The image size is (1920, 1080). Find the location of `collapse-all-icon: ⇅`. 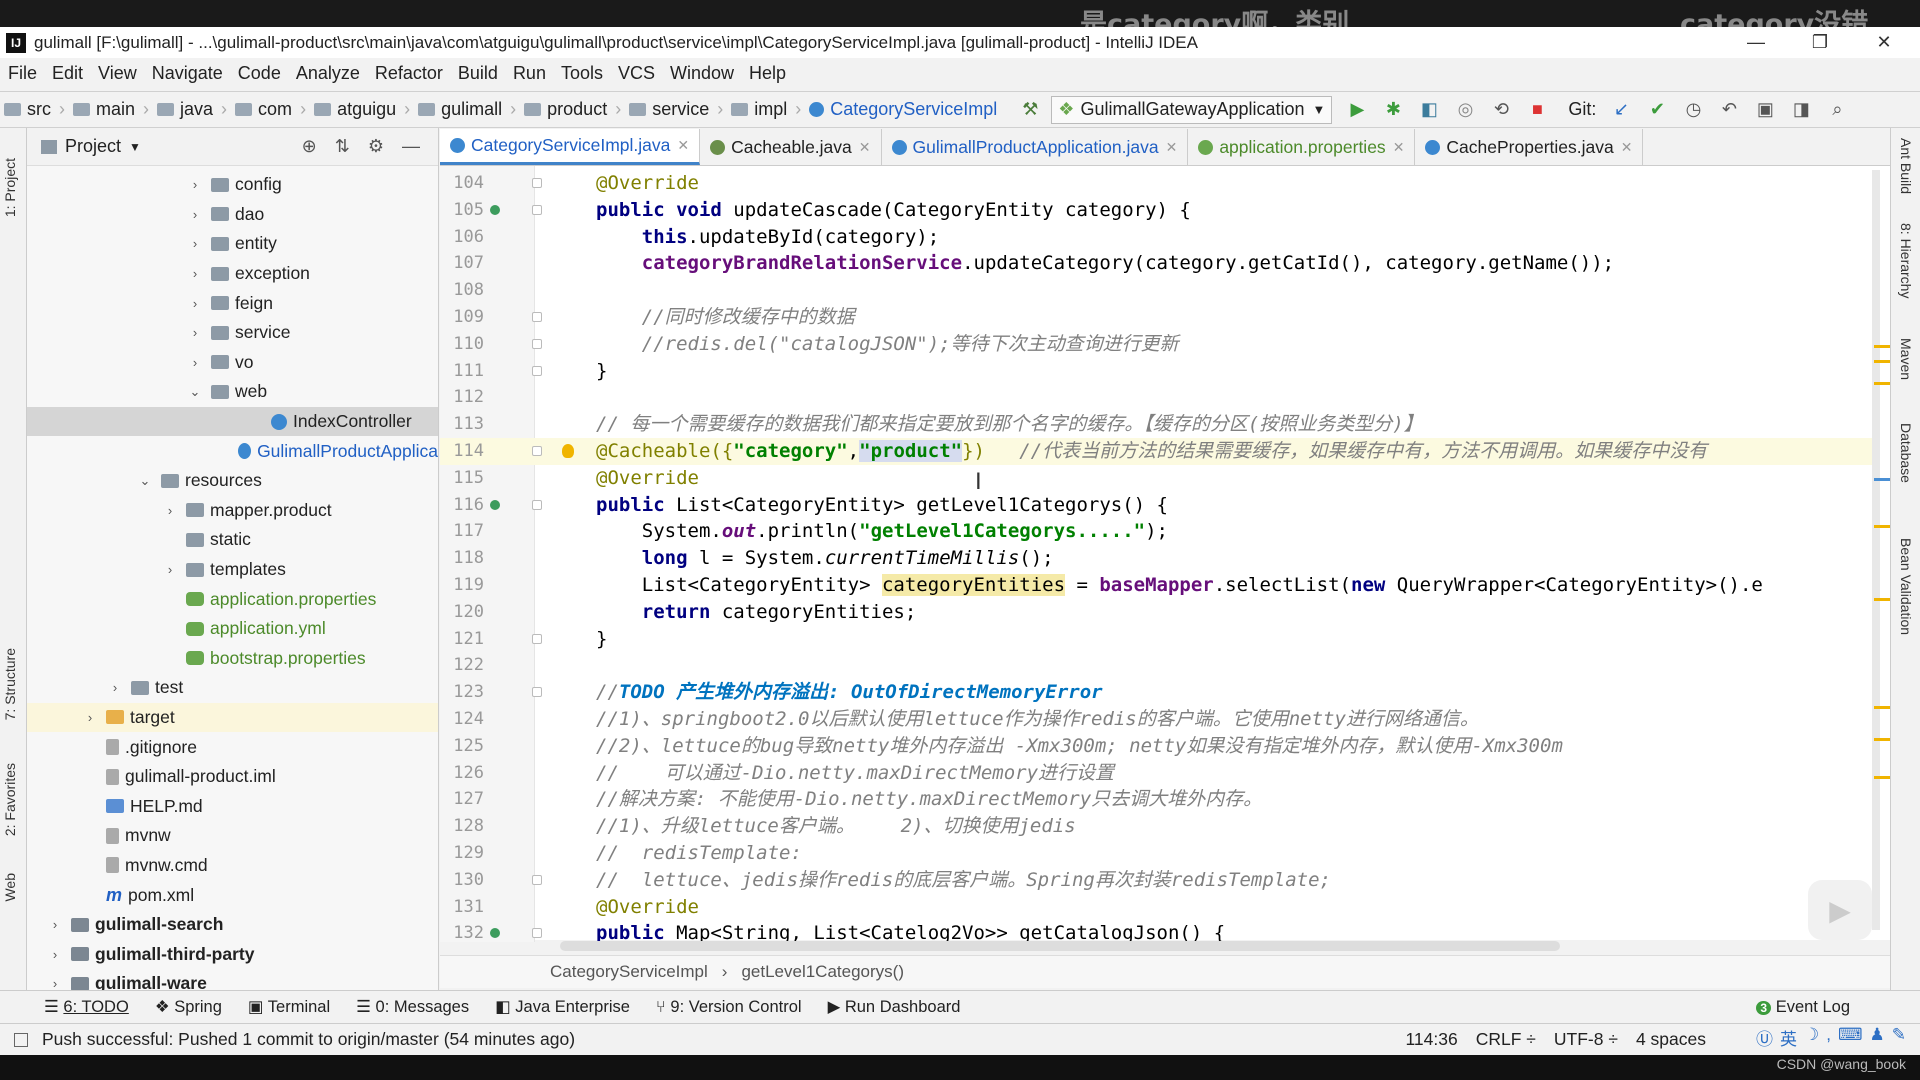

collapse-all-icon: ⇅ is located at coordinates (342, 146).